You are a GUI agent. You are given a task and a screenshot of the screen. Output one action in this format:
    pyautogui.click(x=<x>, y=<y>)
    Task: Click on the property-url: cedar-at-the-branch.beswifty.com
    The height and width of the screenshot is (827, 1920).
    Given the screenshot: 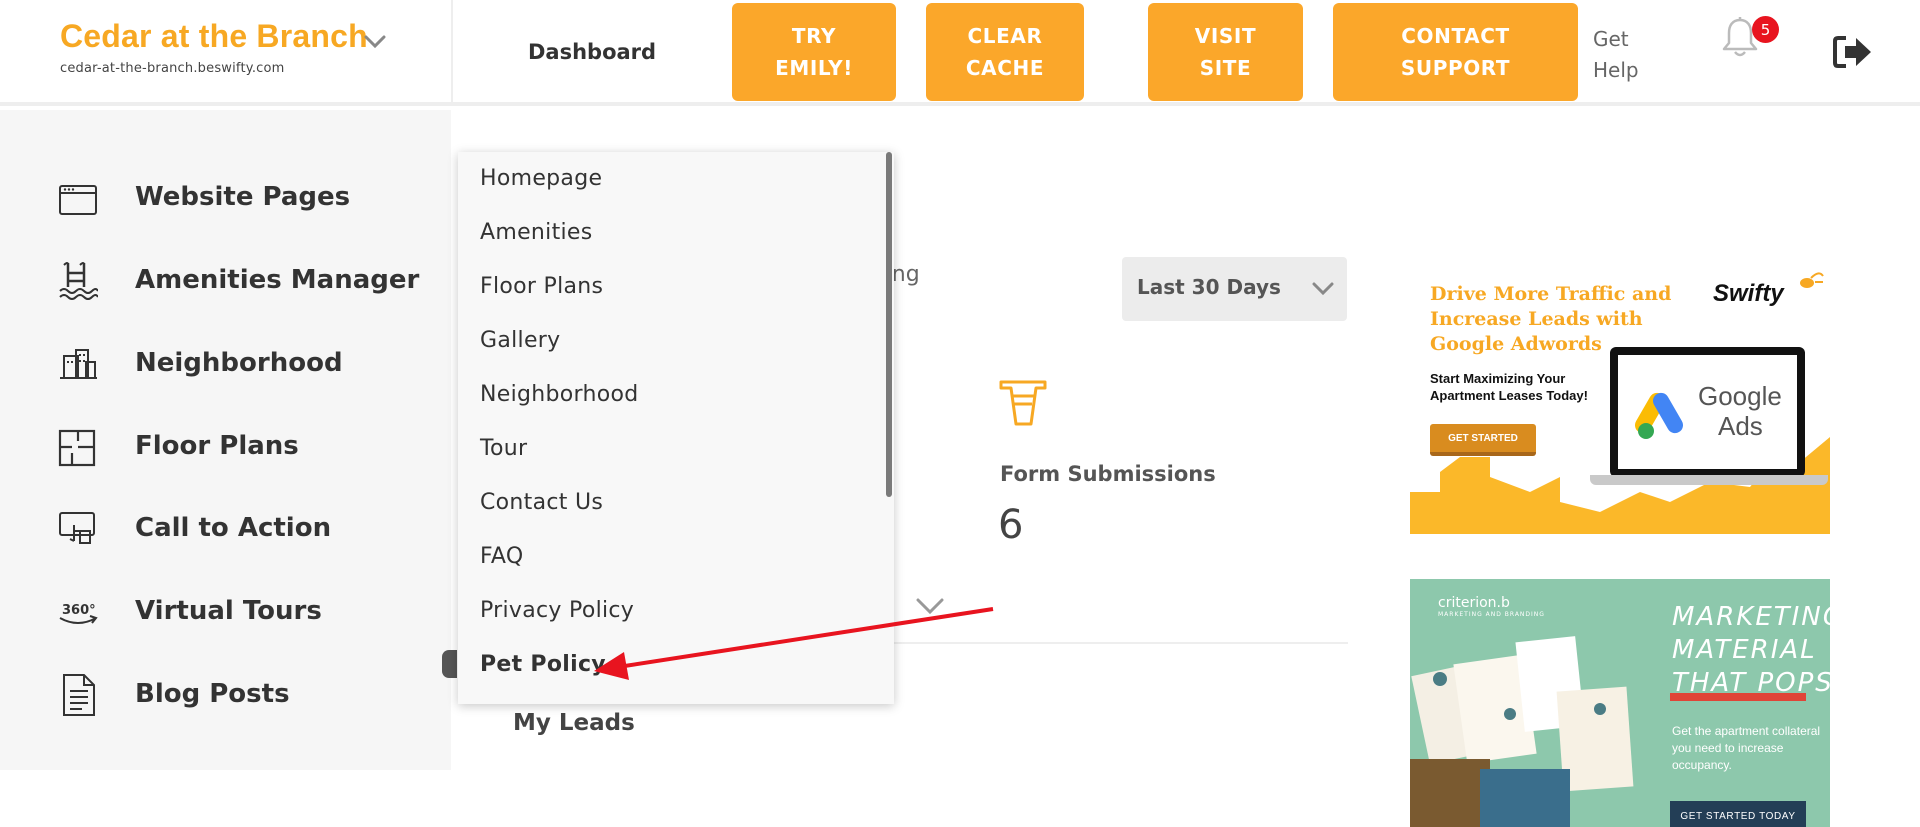 What is the action you would take?
    pyautogui.click(x=172, y=68)
    